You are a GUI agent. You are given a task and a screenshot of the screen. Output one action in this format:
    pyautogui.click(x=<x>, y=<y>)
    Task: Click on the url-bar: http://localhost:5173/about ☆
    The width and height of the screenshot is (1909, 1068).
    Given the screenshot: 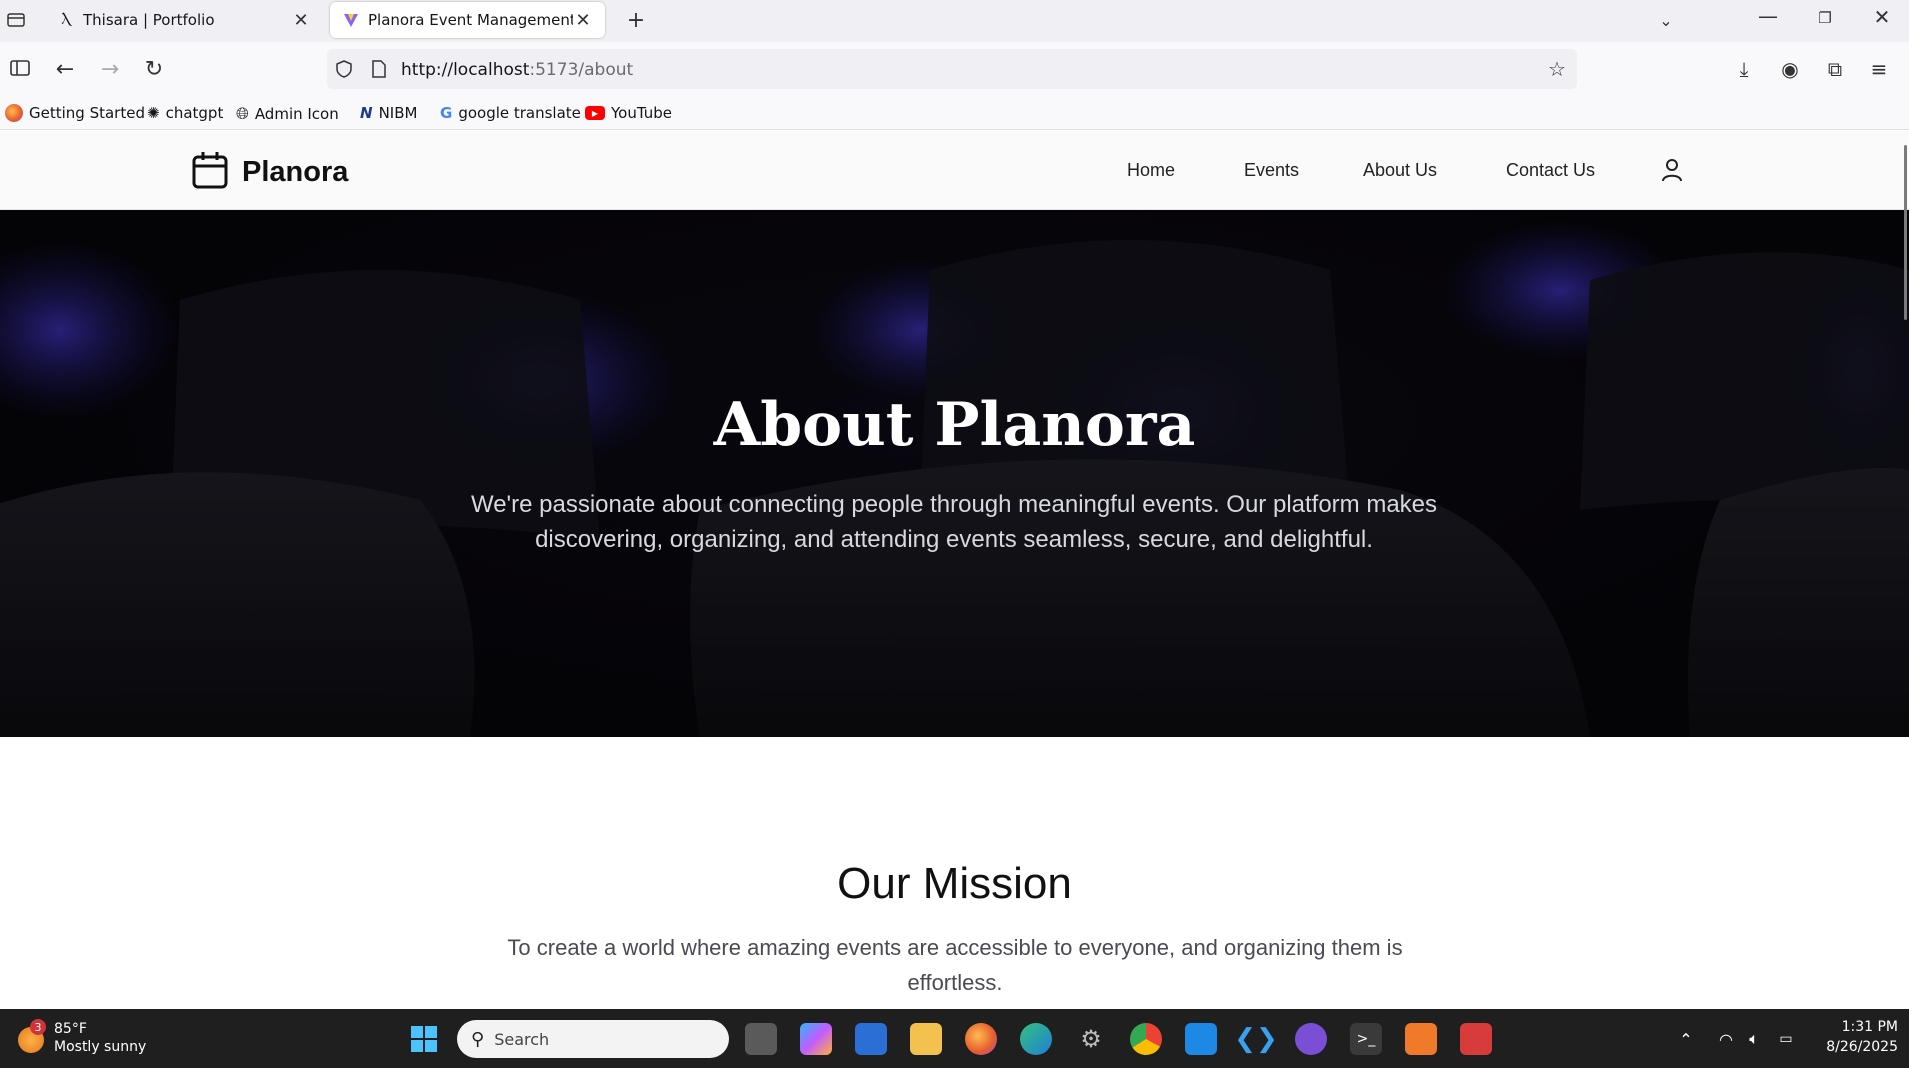 What is the action you would take?
    pyautogui.click(x=952, y=69)
    